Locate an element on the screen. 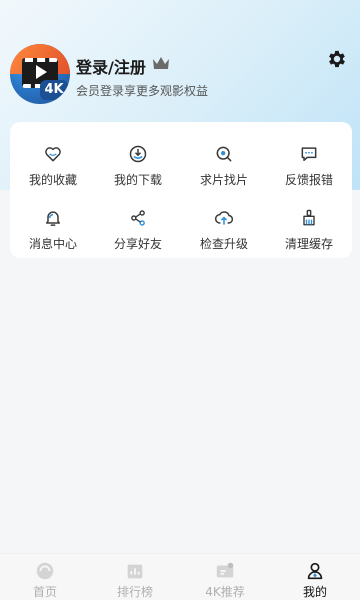 The image size is (360, 600). tab-label: 我的 is located at coordinates (314, 592).